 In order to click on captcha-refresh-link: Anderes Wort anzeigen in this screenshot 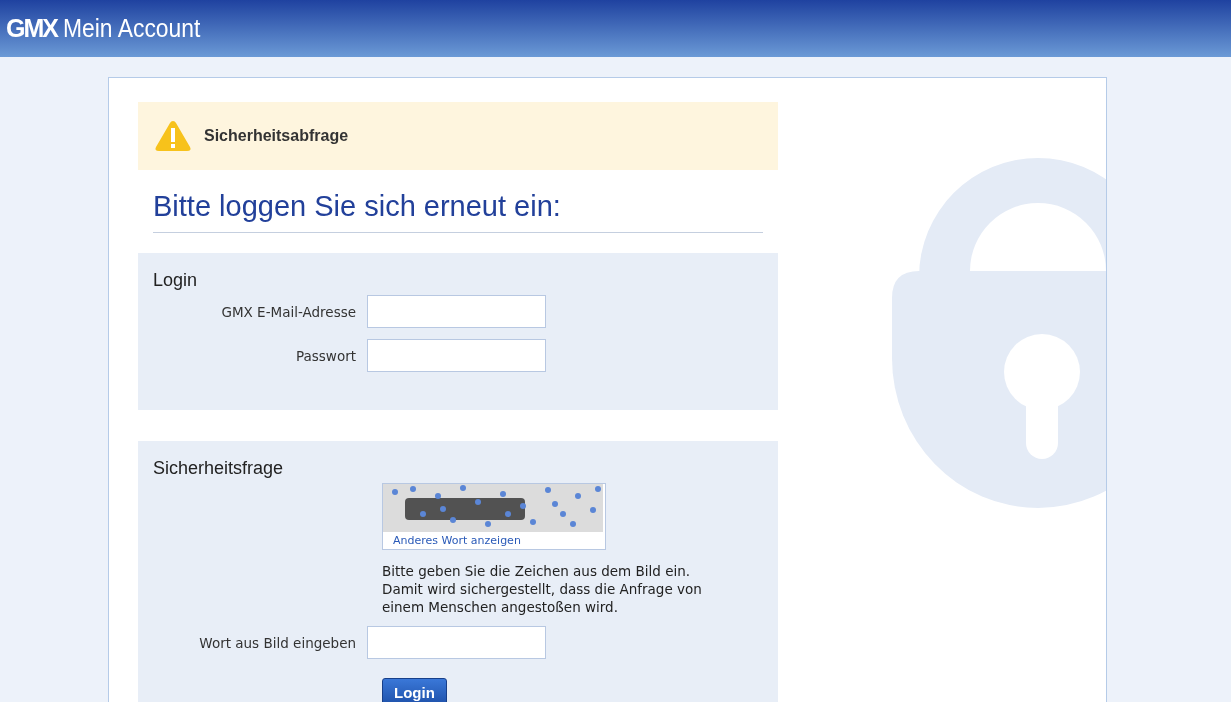, I will do `click(494, 540)`.